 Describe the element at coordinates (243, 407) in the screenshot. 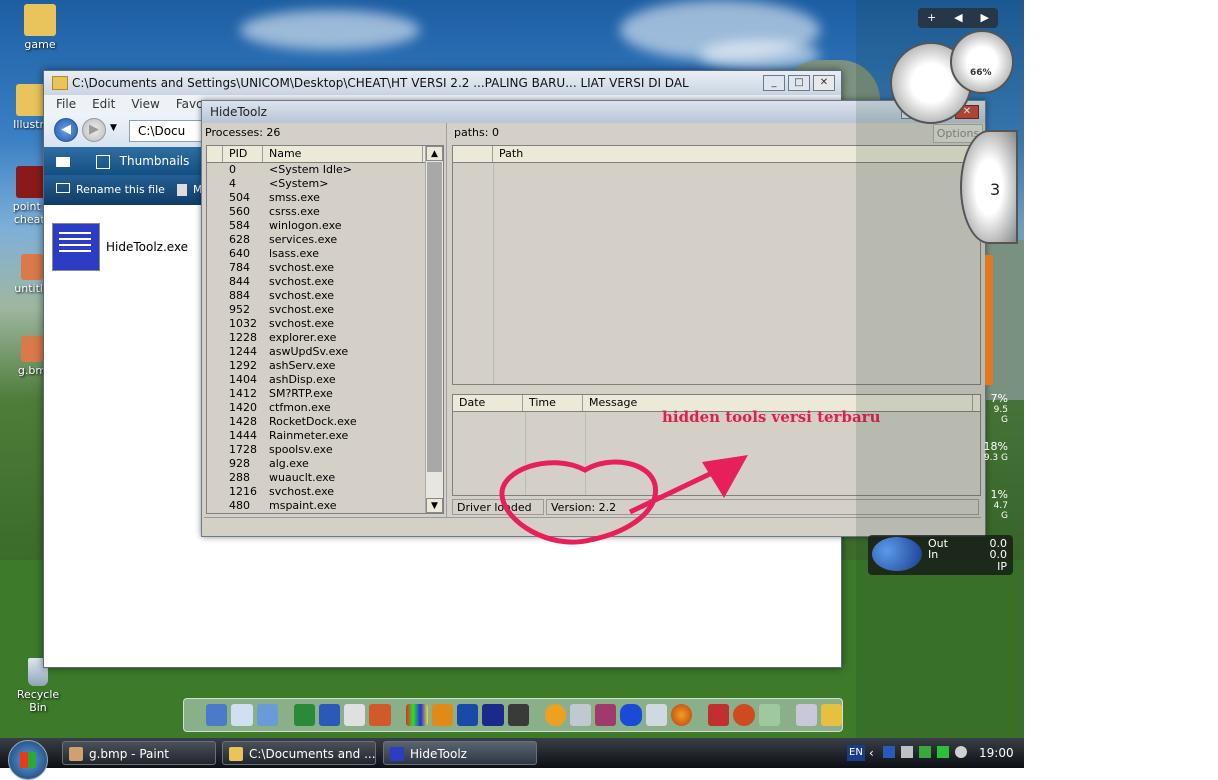

I see `process-pid: 1420` at that location.